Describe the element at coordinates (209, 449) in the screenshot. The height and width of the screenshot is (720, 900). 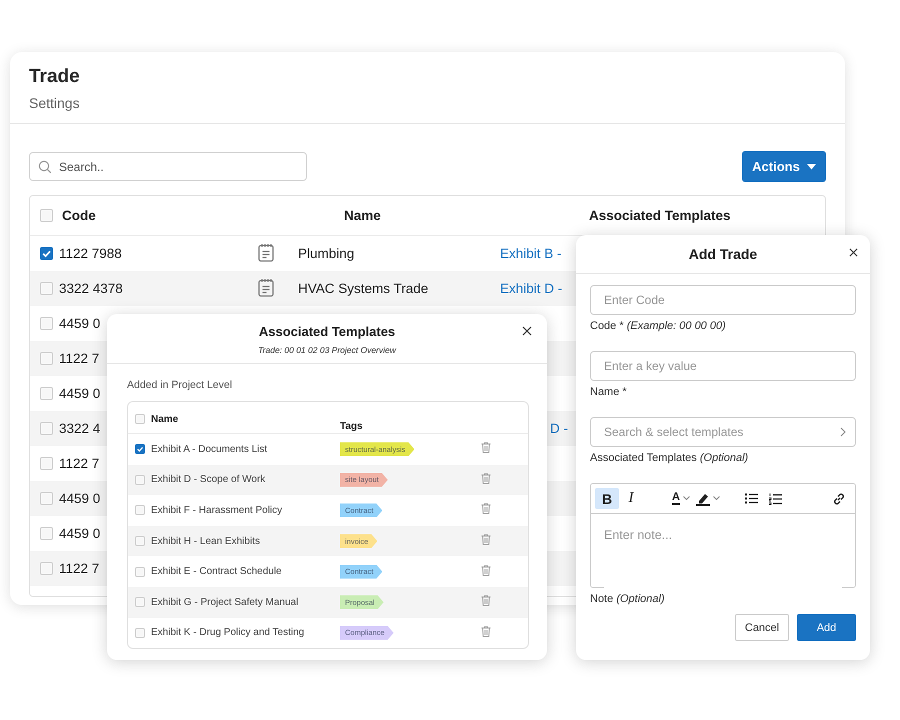
I see `template-name: Exhibit A - Documents List` at that location.